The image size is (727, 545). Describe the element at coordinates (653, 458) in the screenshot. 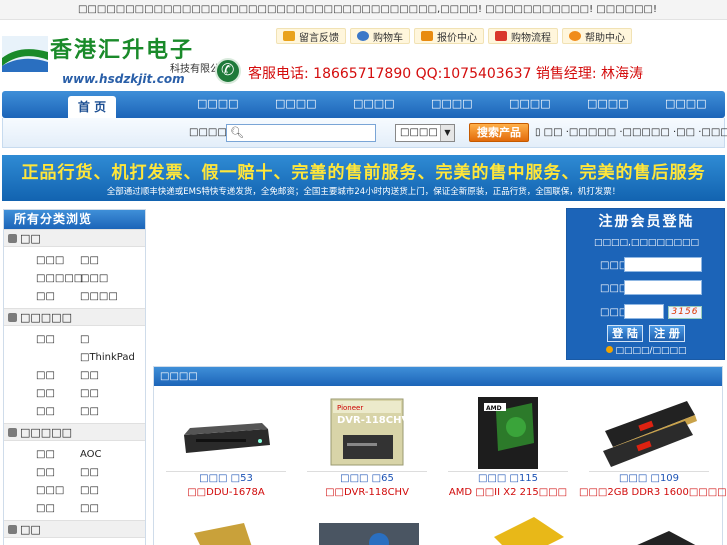

I see `product-card: □□□ □109 □□□2GB DDR3 1600□□□□□` at that location.